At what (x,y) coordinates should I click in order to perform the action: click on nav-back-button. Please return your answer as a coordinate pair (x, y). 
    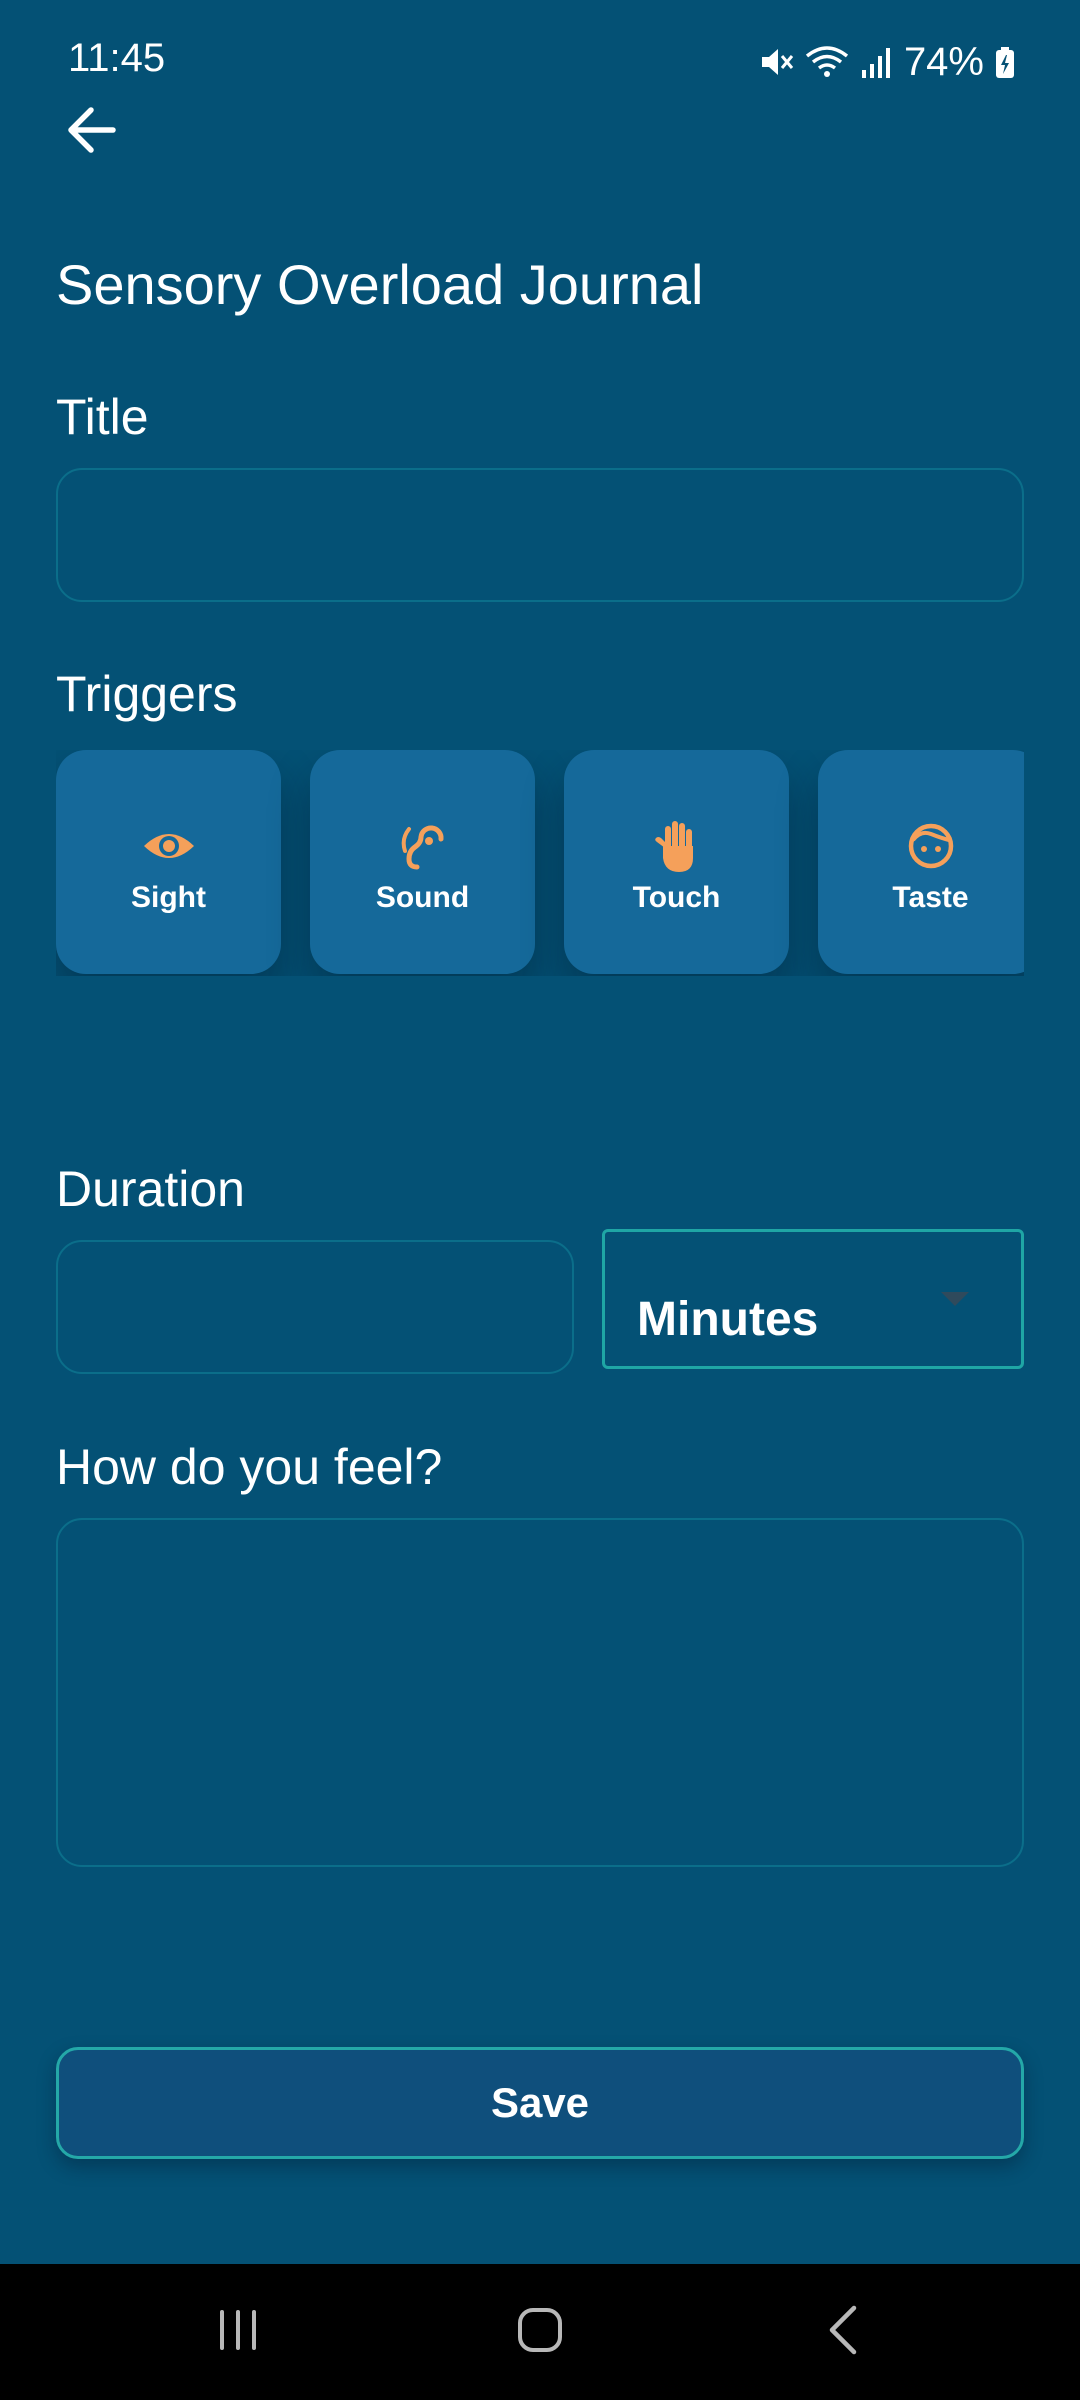
    Looking at the image, I should click on (843, 2332).